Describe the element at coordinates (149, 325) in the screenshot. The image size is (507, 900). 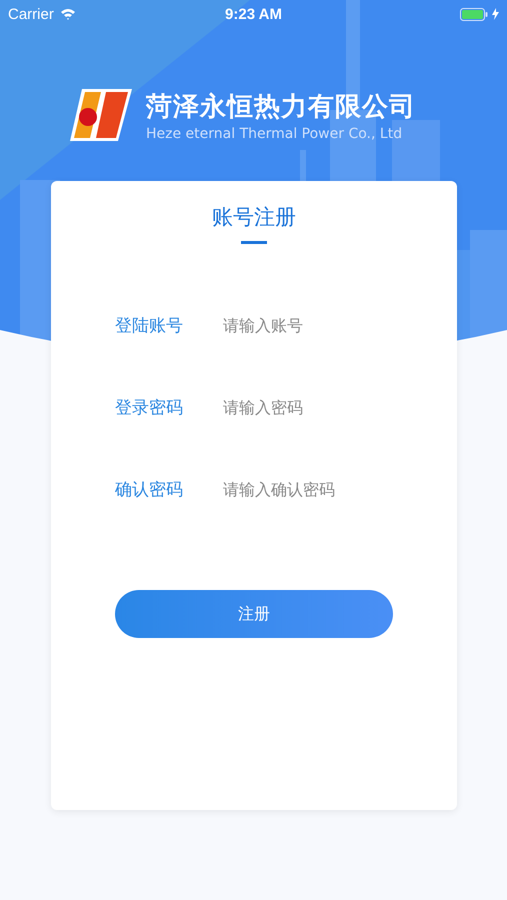
I see `field-label: 登陆账号` at that location.